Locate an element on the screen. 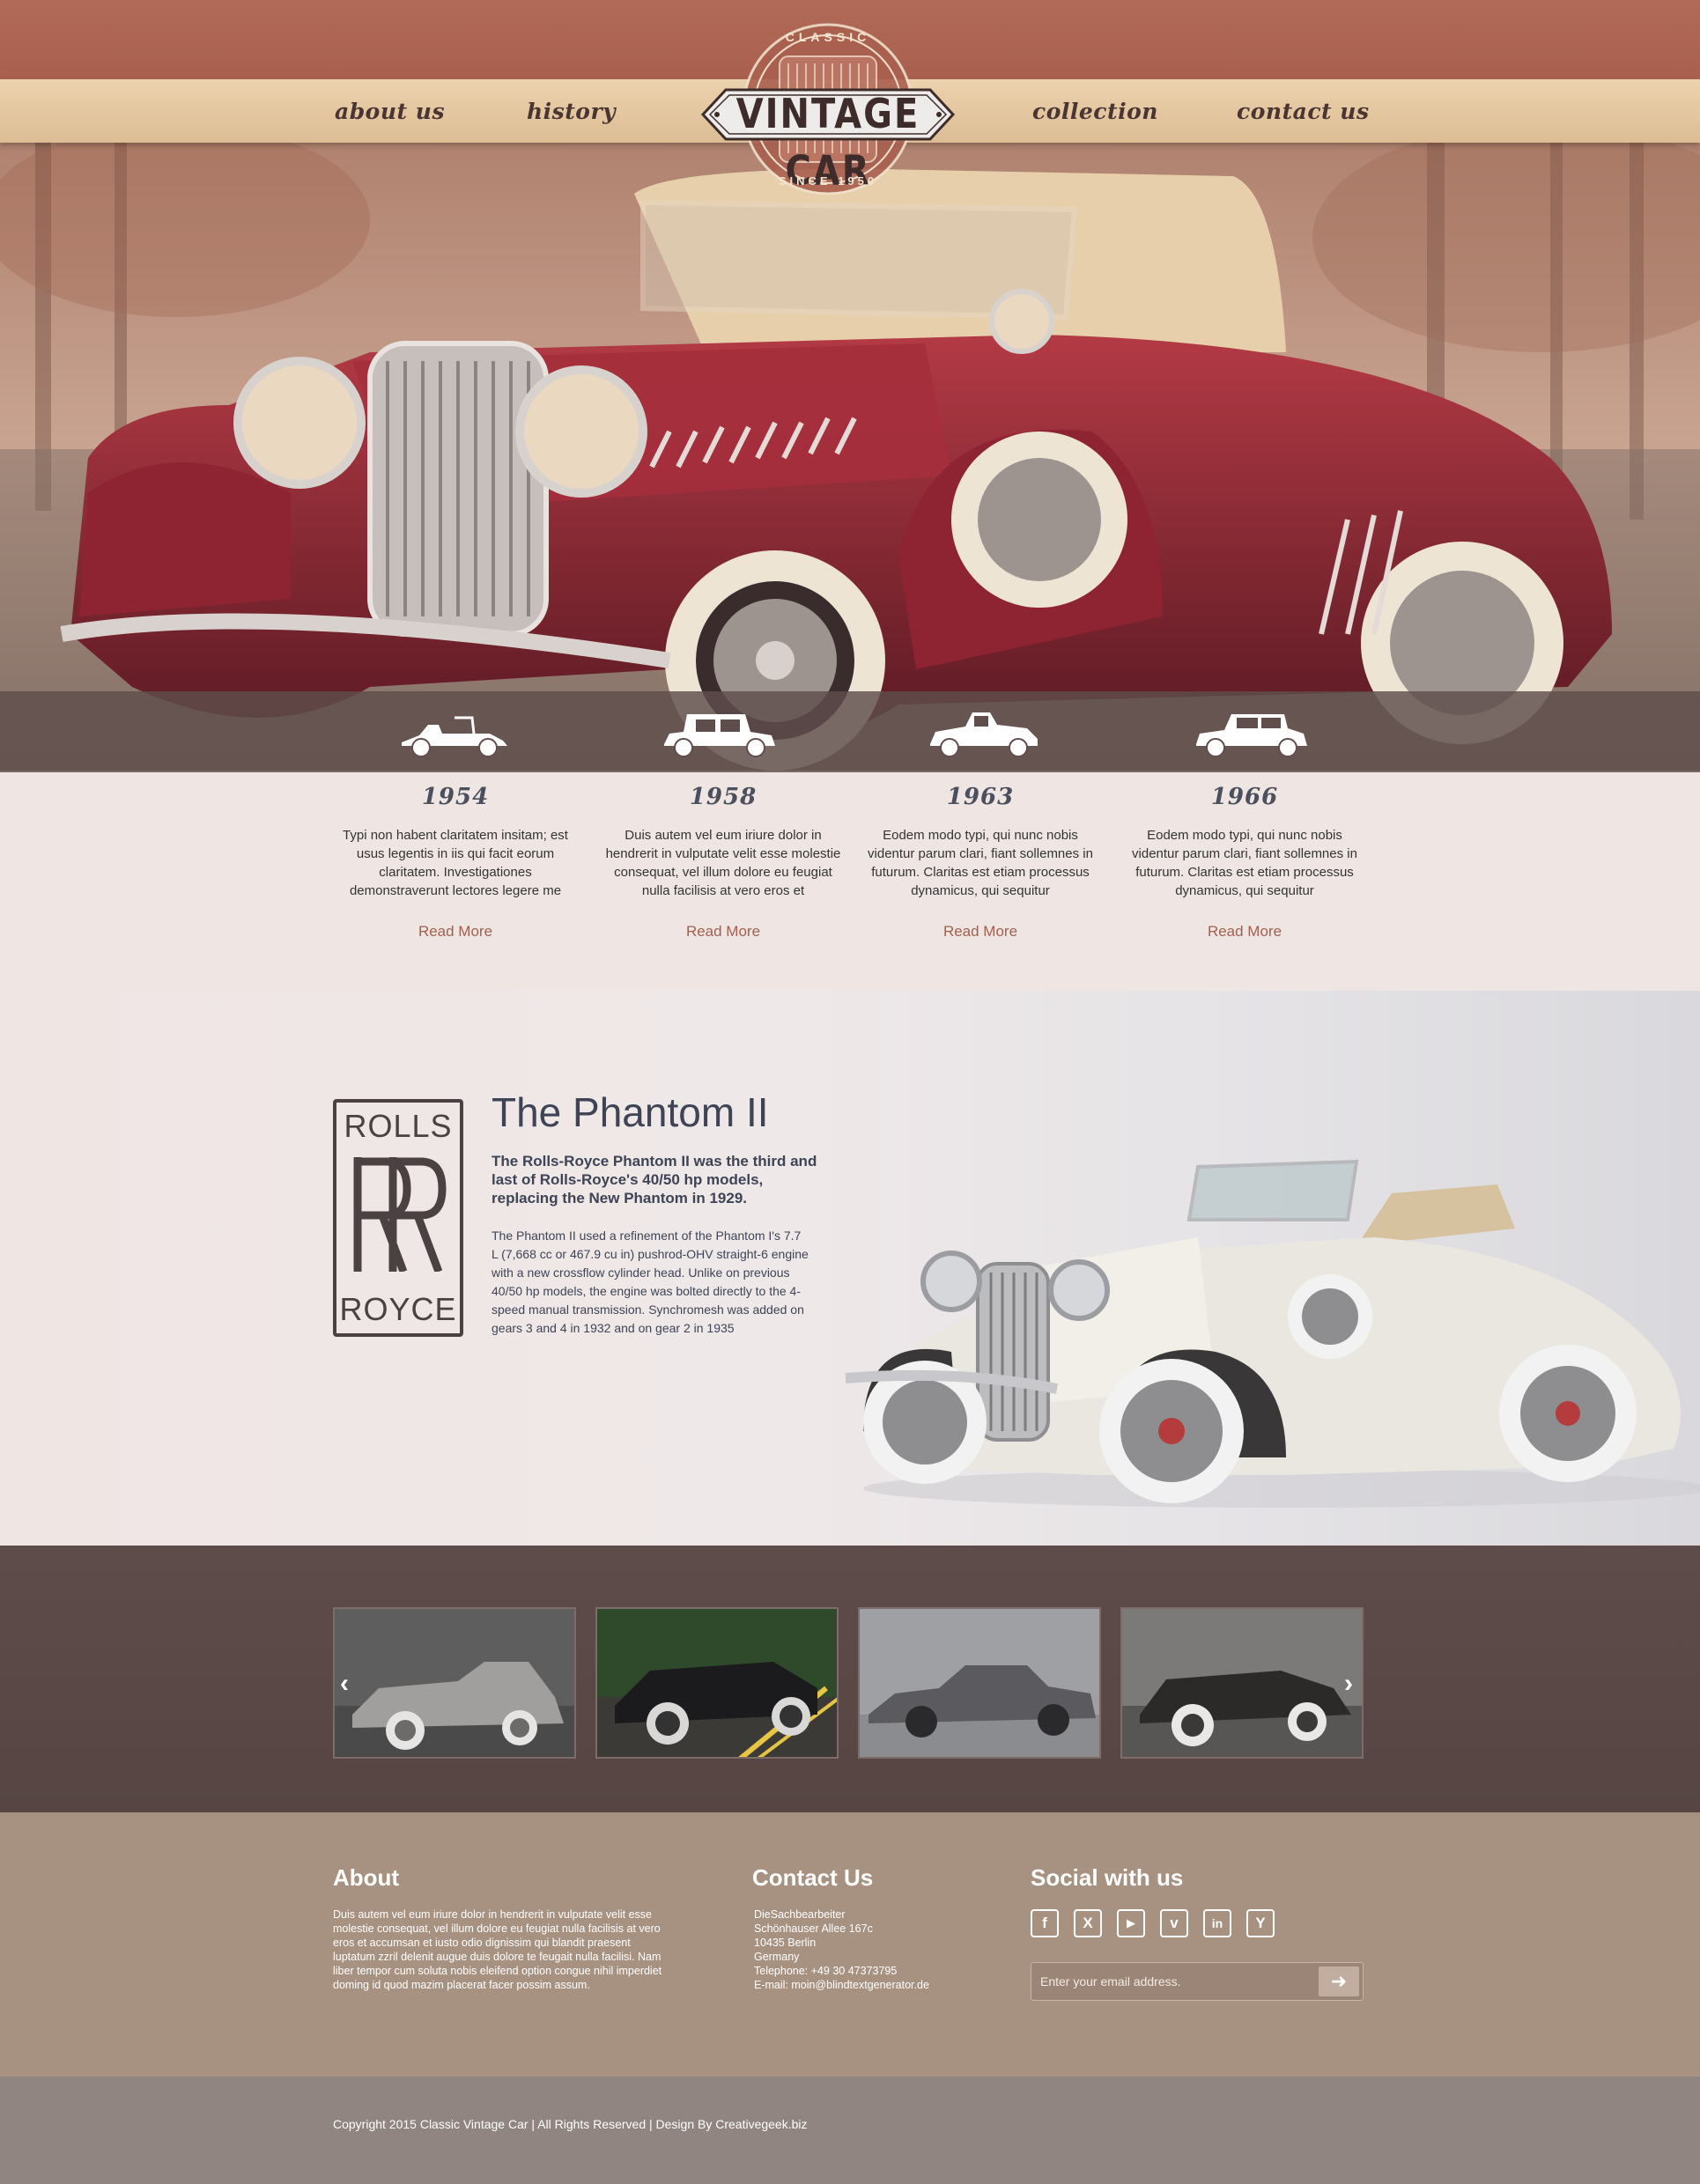  car-1966-icon is located at coordinates (1251, 735).